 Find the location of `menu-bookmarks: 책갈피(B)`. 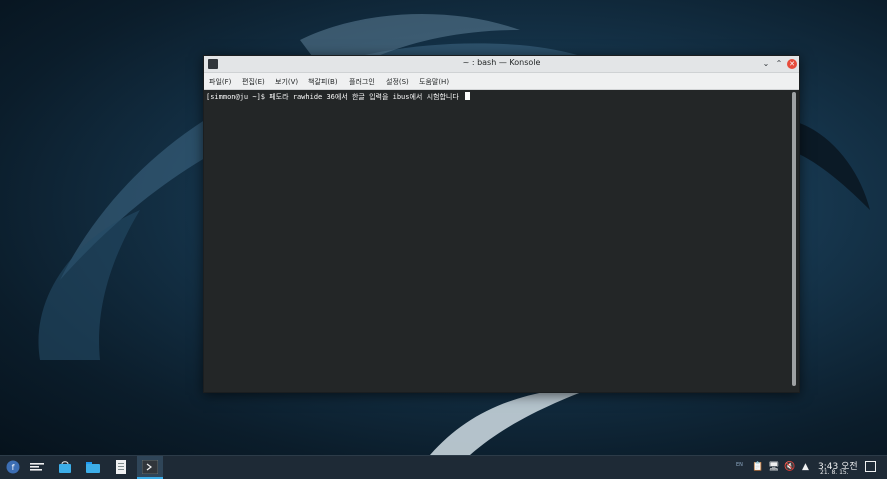

menu-bookmarks: 책갈피(B) is located at coordinates (323, 82).